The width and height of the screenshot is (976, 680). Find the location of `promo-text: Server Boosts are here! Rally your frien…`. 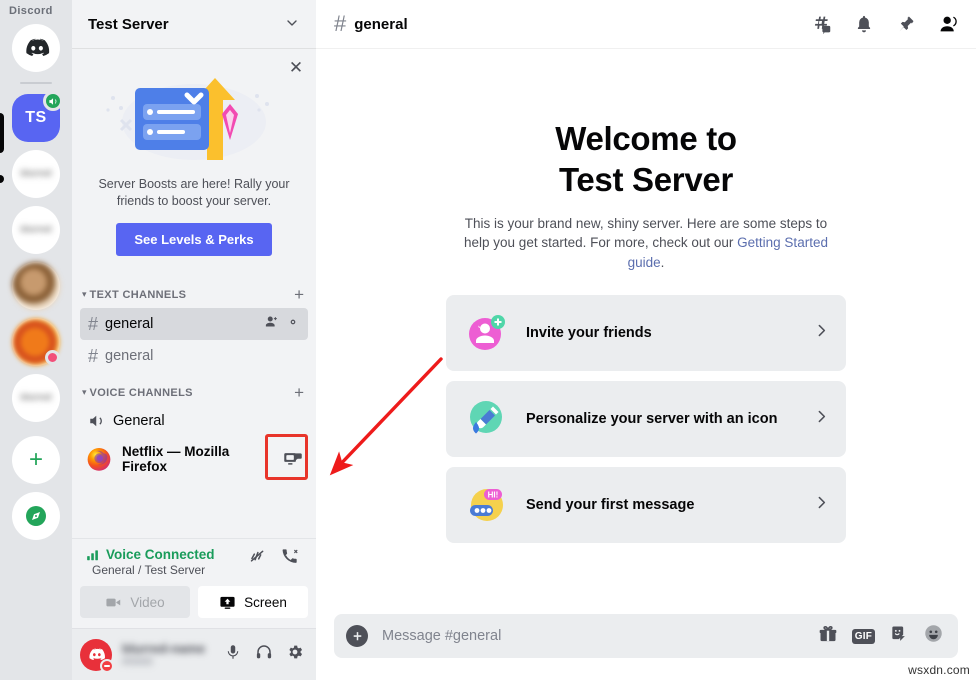

promo-text: Server Boosts are here! Rally your frien… is located at coordinates (194, 192).